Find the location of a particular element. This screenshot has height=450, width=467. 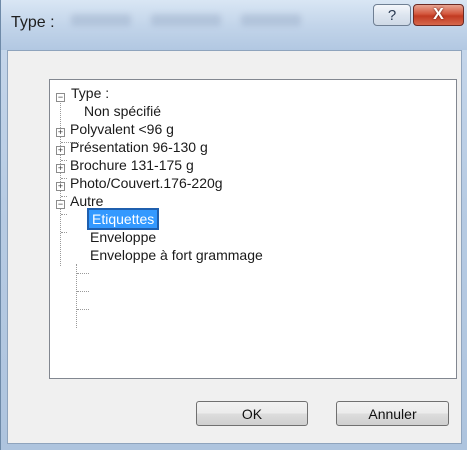

help-icon: ? is located at coordinates (392, 15).